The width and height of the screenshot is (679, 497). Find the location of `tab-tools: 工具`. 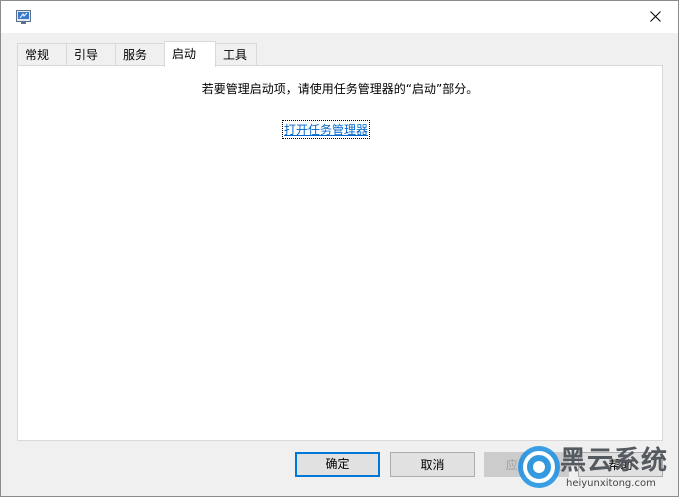

tab-tools: 工具 is located at coordinates (236, 54).